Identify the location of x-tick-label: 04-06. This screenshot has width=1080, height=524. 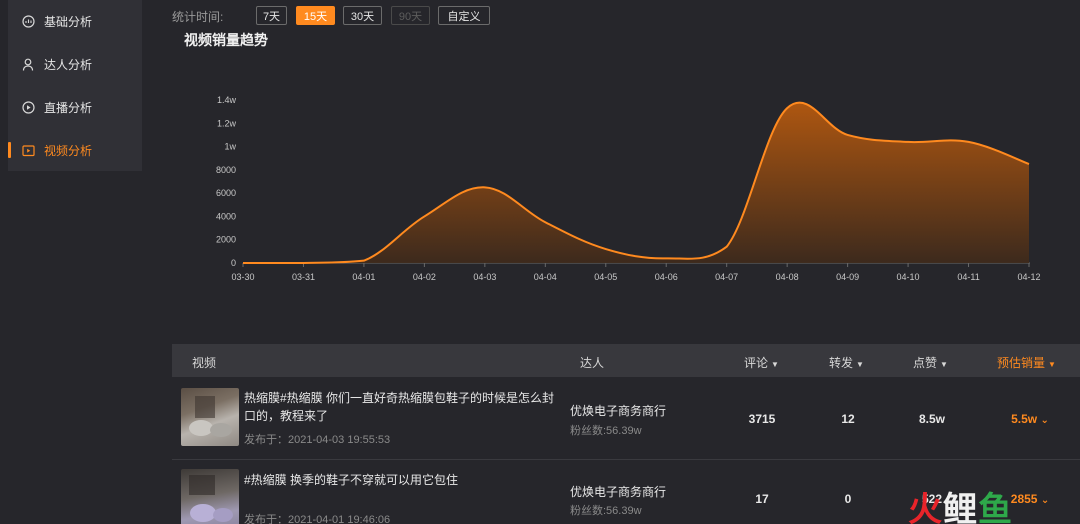
(666, 277).